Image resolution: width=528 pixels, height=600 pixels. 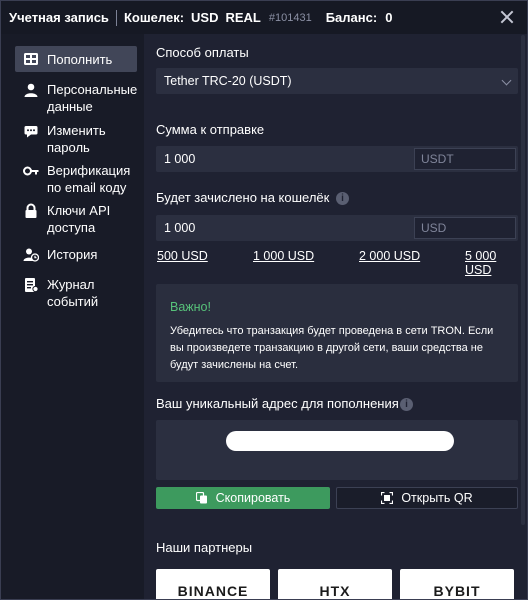 I want to click on deposit-icon, so click(x=31, y=59).